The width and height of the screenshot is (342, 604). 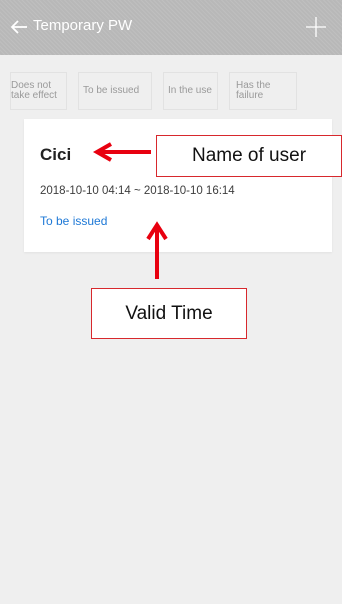 I want to click on tab-label: Does not take effect, so click(x=34, y=90).